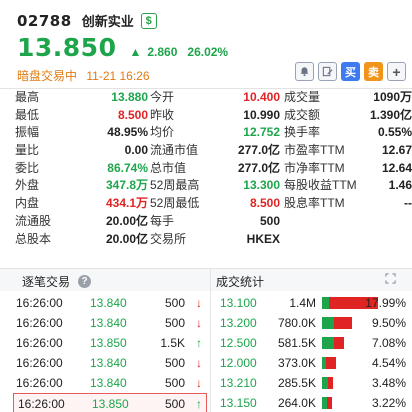  What do you see at coordinates (162, 220) in the screenshot?
I see `stat-label: 每手` at bounding box center [162, 220].